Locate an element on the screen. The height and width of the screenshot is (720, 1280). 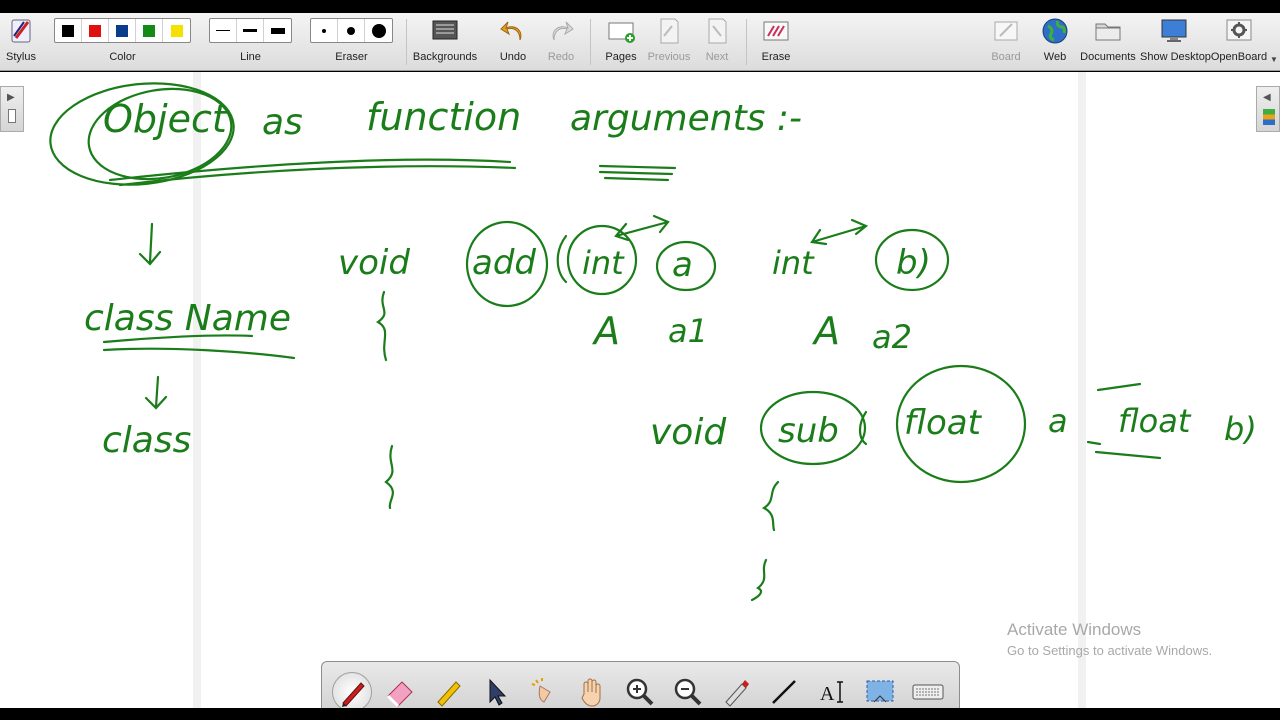
stylus-button: Stylus is located at coordinates (21, 42).